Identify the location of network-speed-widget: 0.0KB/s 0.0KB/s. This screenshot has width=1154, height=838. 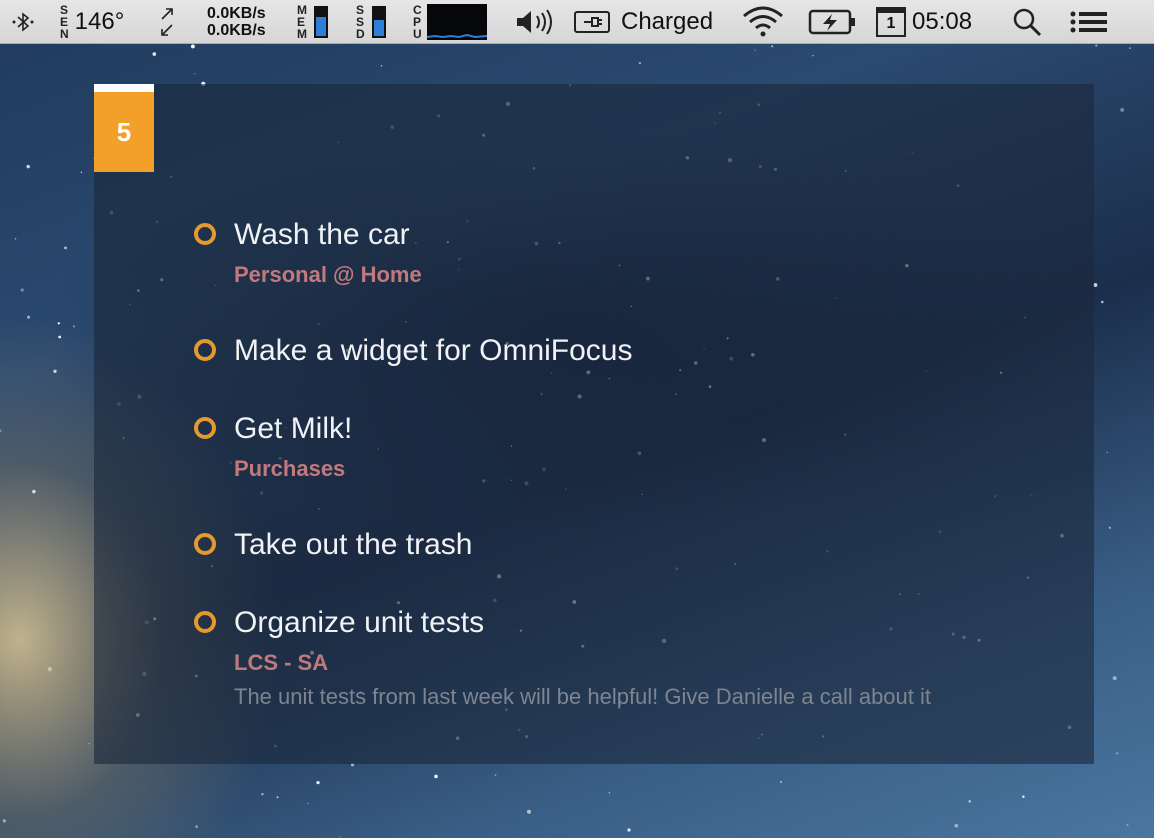
(236, 22).